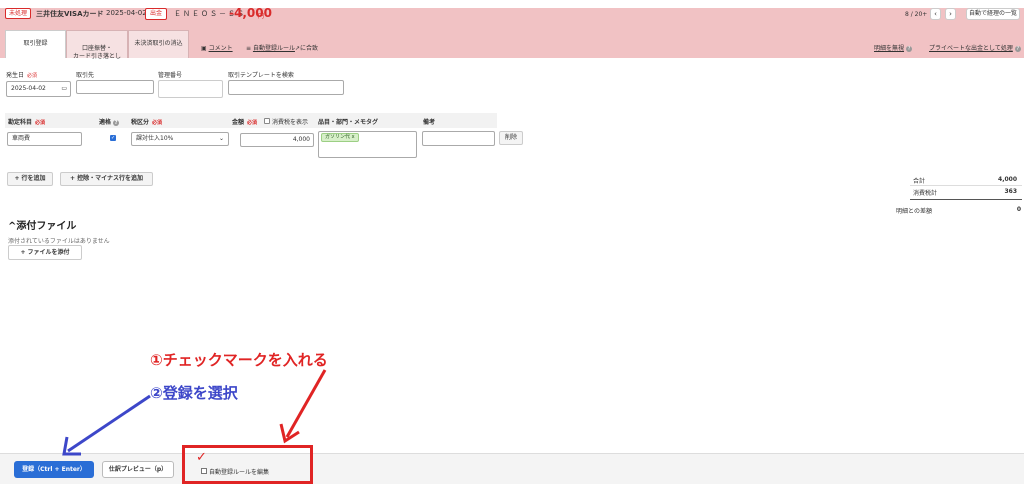 The width and height of the screenshot is (1024, 484). Describe the element at coordinates (115, 87) in the screenshot. I see `partner-input` at that location.